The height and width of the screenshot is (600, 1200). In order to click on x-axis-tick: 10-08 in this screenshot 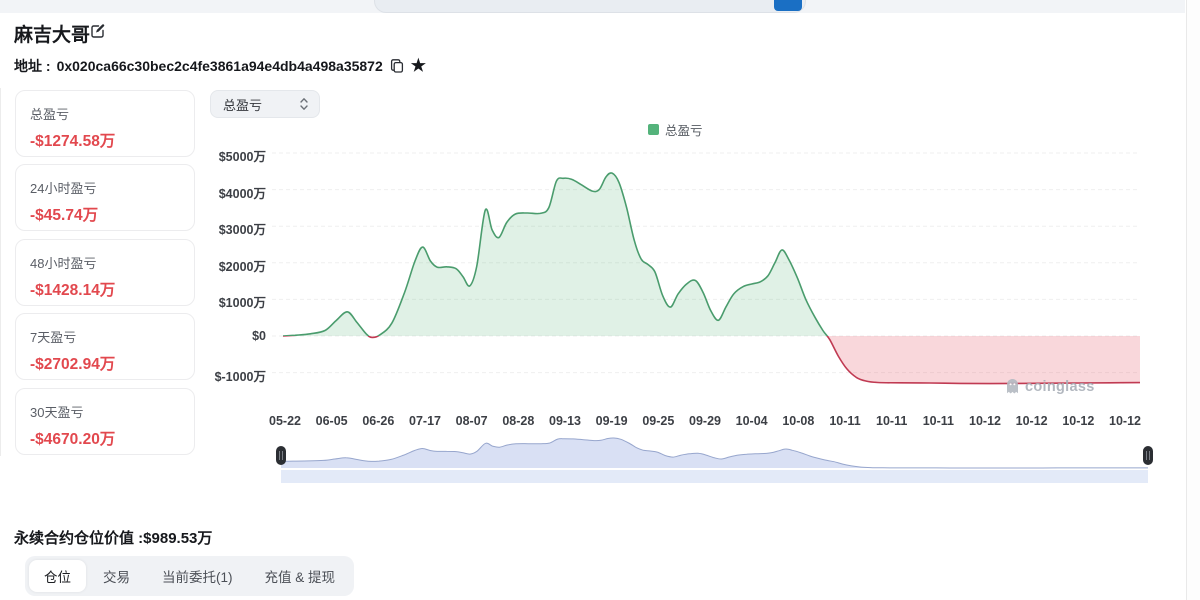, I will do `click(798, 421)`.